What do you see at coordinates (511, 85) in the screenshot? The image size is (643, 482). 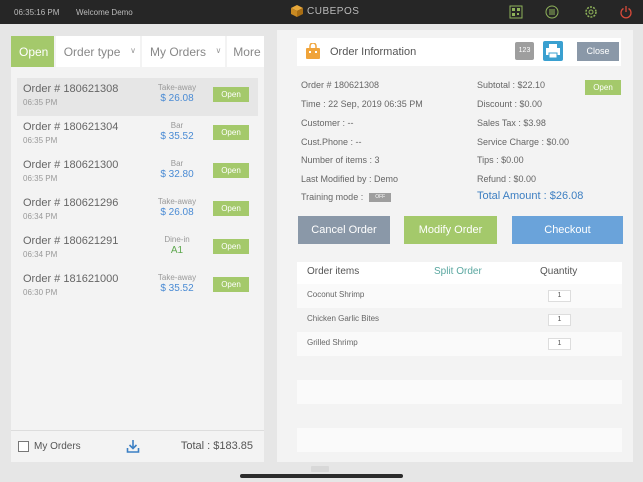 I see `subtotal: Subtotal : $22.10` at bounding box center [511, 85].